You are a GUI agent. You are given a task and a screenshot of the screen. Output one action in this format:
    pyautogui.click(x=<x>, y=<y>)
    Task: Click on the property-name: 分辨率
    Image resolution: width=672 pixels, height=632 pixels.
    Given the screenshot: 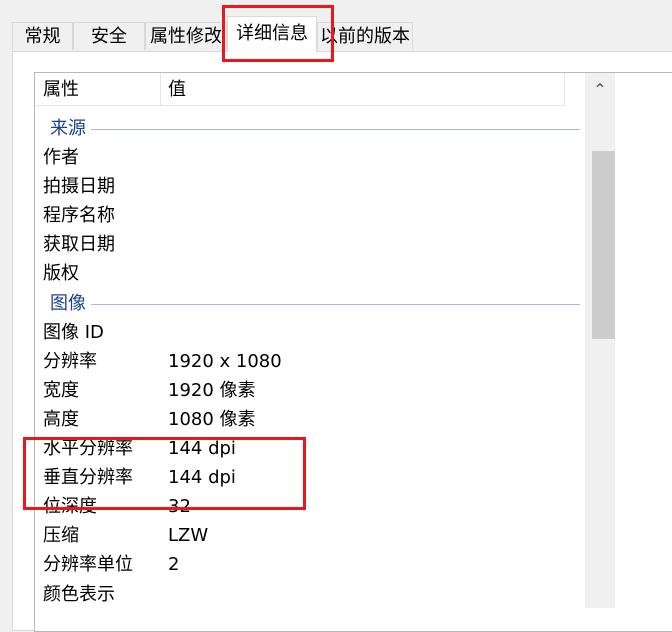 What is the action you would take?
    pyautogui.click(x=70, y=361)
    